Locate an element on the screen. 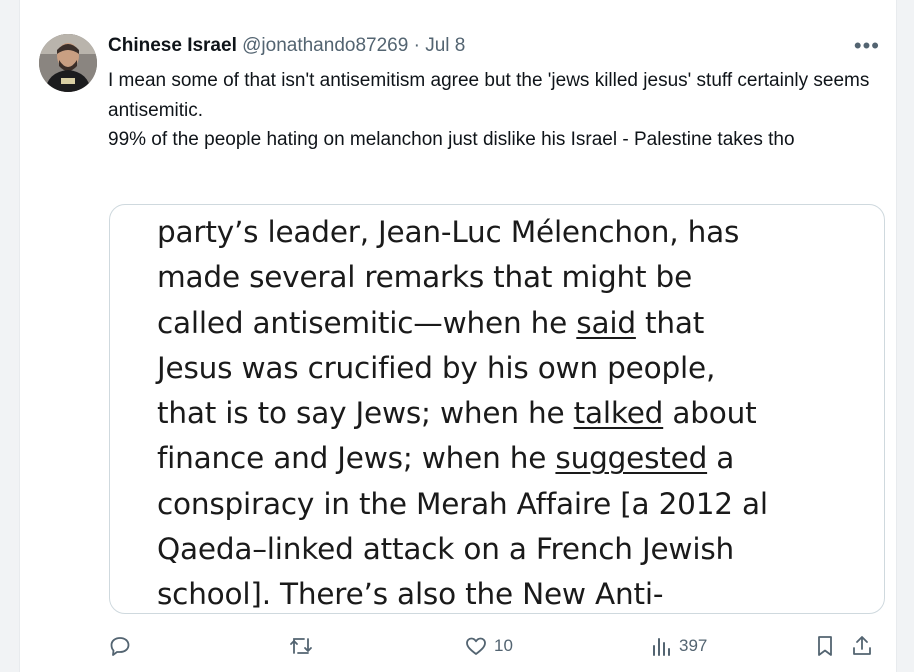 The height and width of the screenshot is (672, 914). reply-button is located at coordinates (123, 646).